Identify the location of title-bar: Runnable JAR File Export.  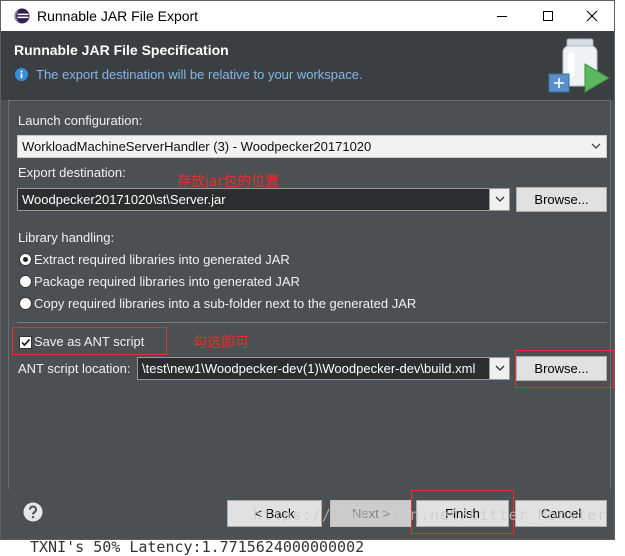
(307, 16).